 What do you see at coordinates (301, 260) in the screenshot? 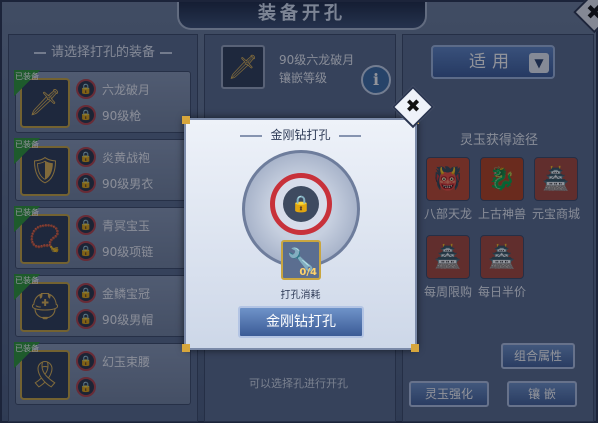
I see `diamond-drill-item: 🔧 0/4` at bounding box center [301, 260].